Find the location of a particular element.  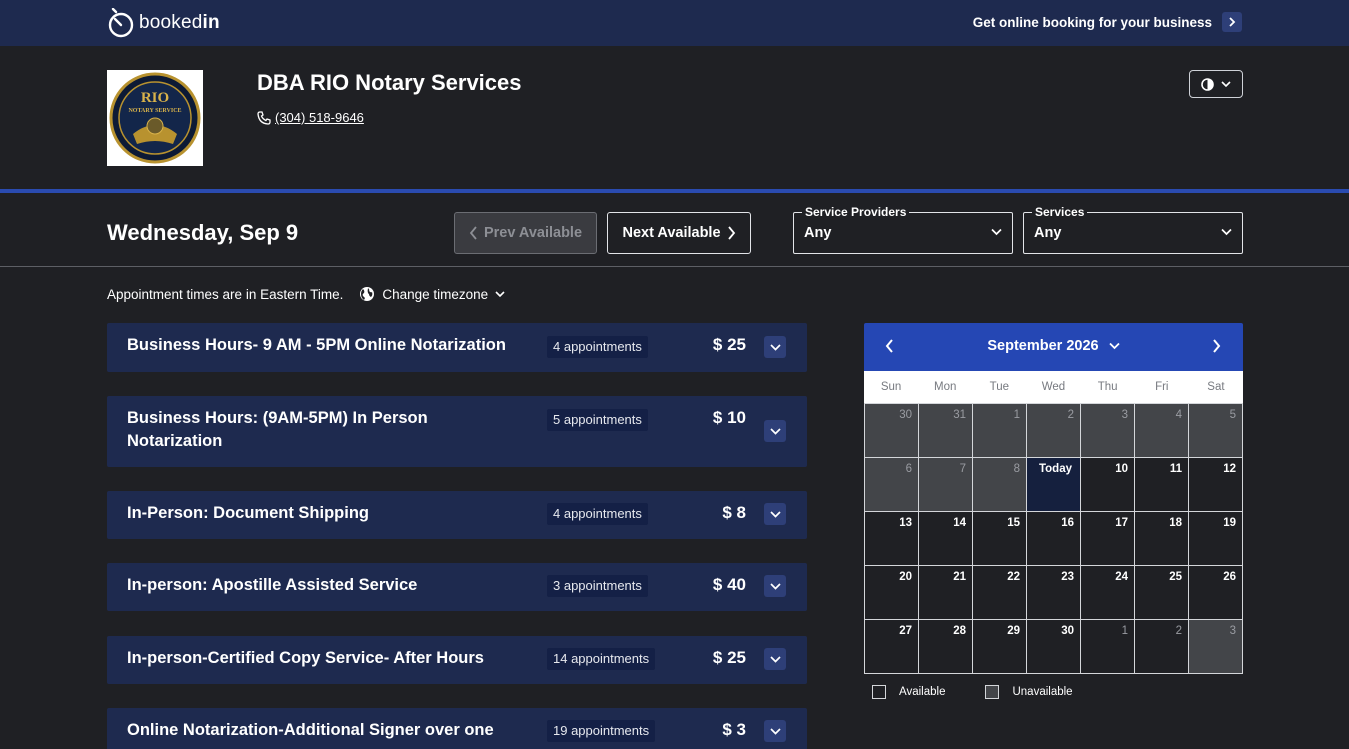

calendar-day-label: 11 is located at coordinates (1175, 469).